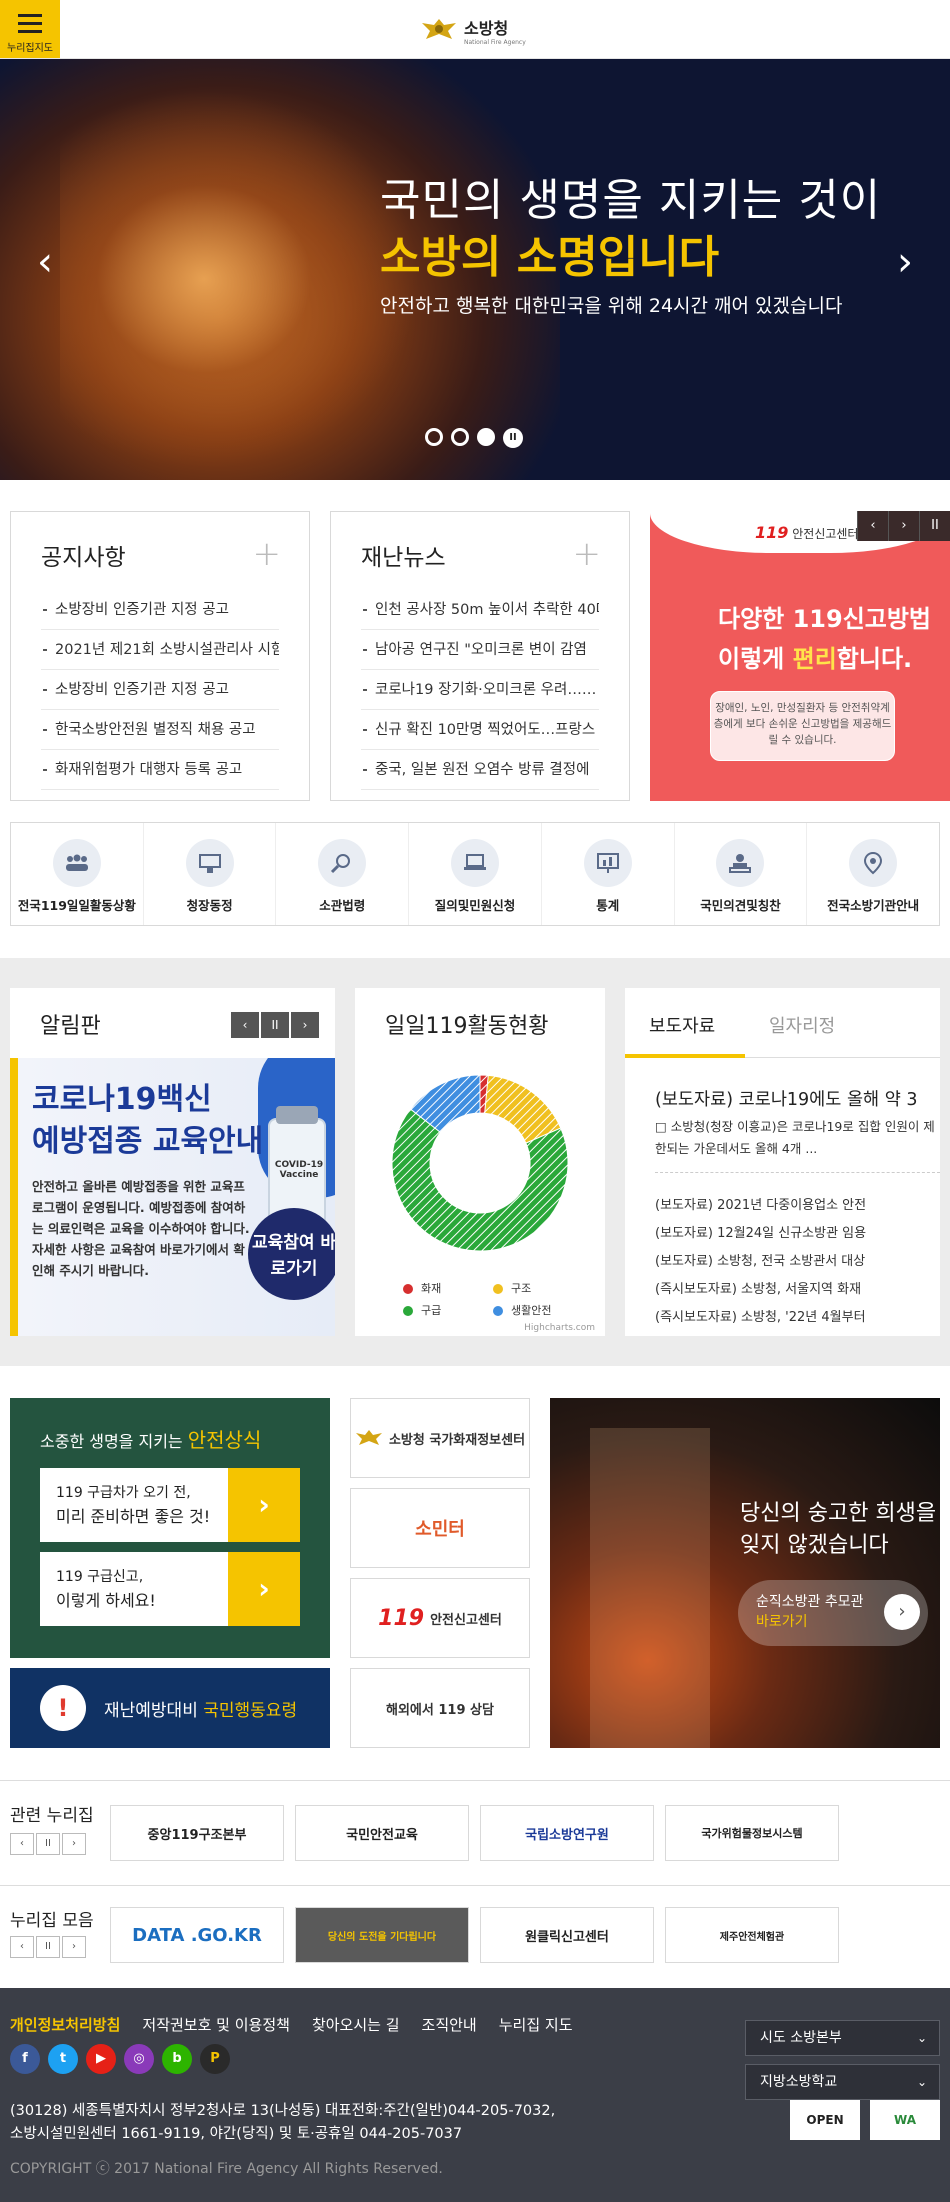 The width and height of the screenshot is (950, 2202). What do you see at coordinates (480, 770) in the screenshot?
I see `list-item: 중국, 일본 원전 오염수 방류 결정에` at bounding box center [480, 770].